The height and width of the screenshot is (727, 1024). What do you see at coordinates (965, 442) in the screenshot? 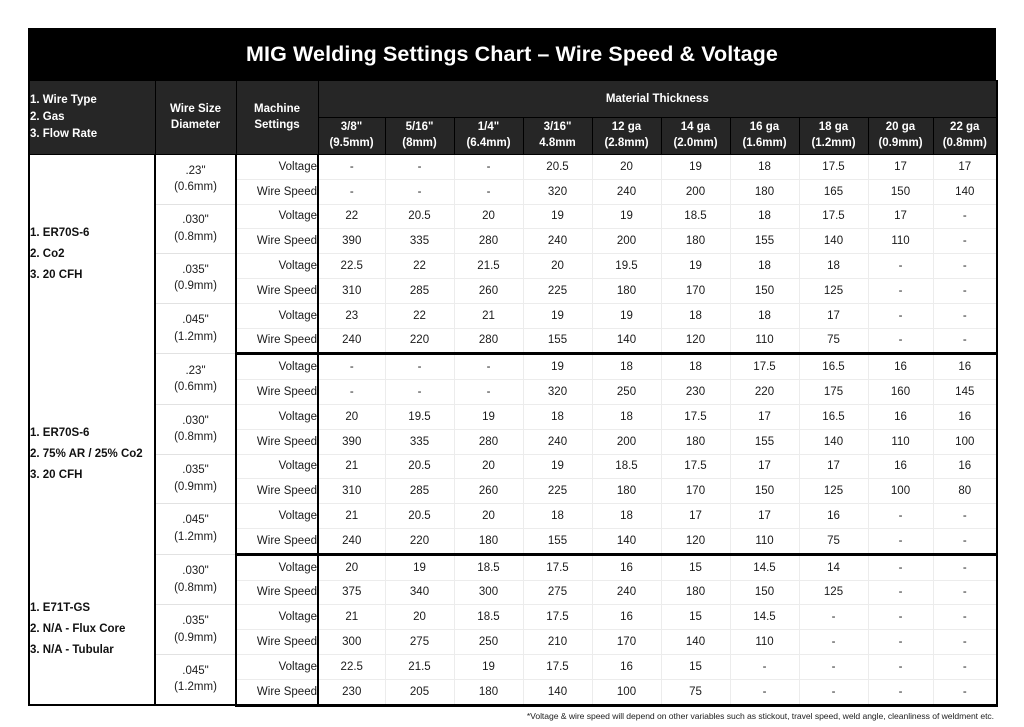
I see `value-cell: 100` at bounding box center [965, 442].